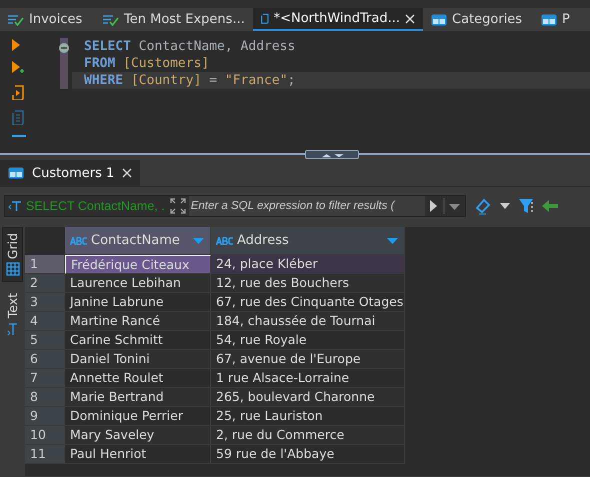  What do you see at coordinates (308, 359) in the screenshot?
I see `table-cell: 67, avenue de l'Europe` at bounding box center [308, 359].